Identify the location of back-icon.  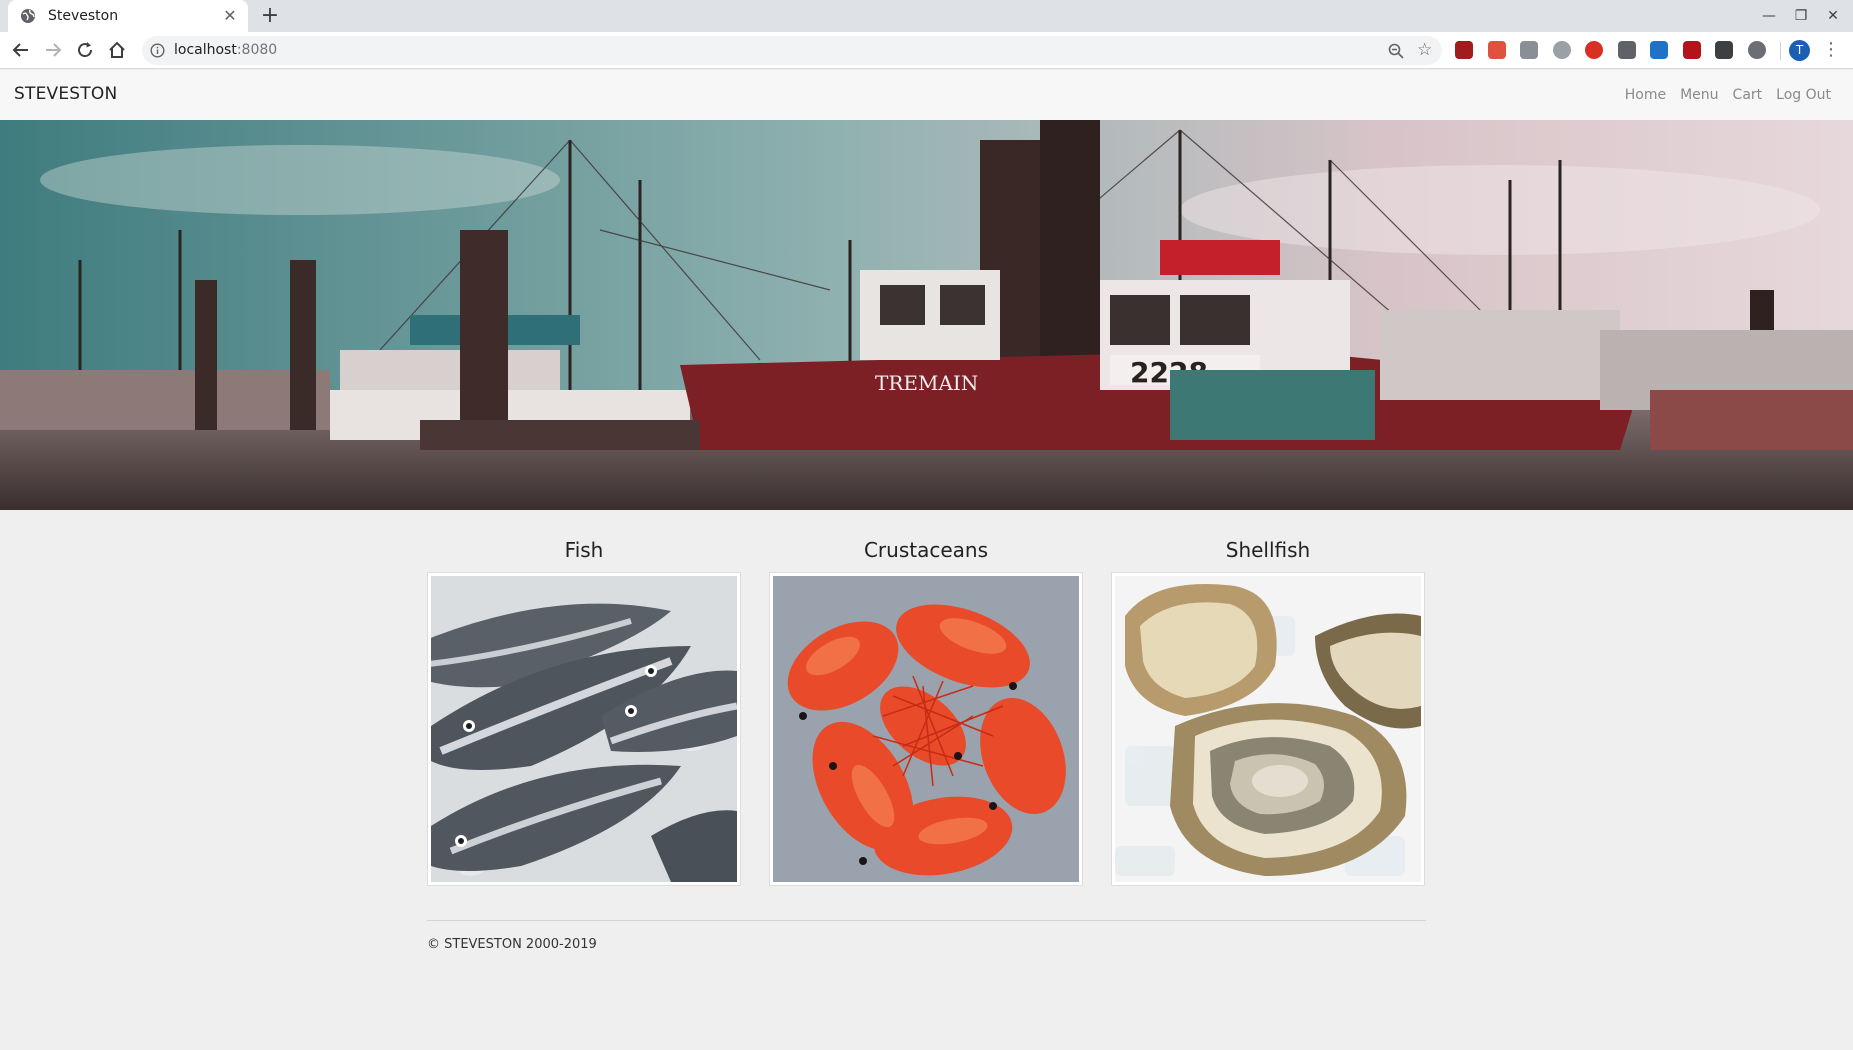
(21, 50).